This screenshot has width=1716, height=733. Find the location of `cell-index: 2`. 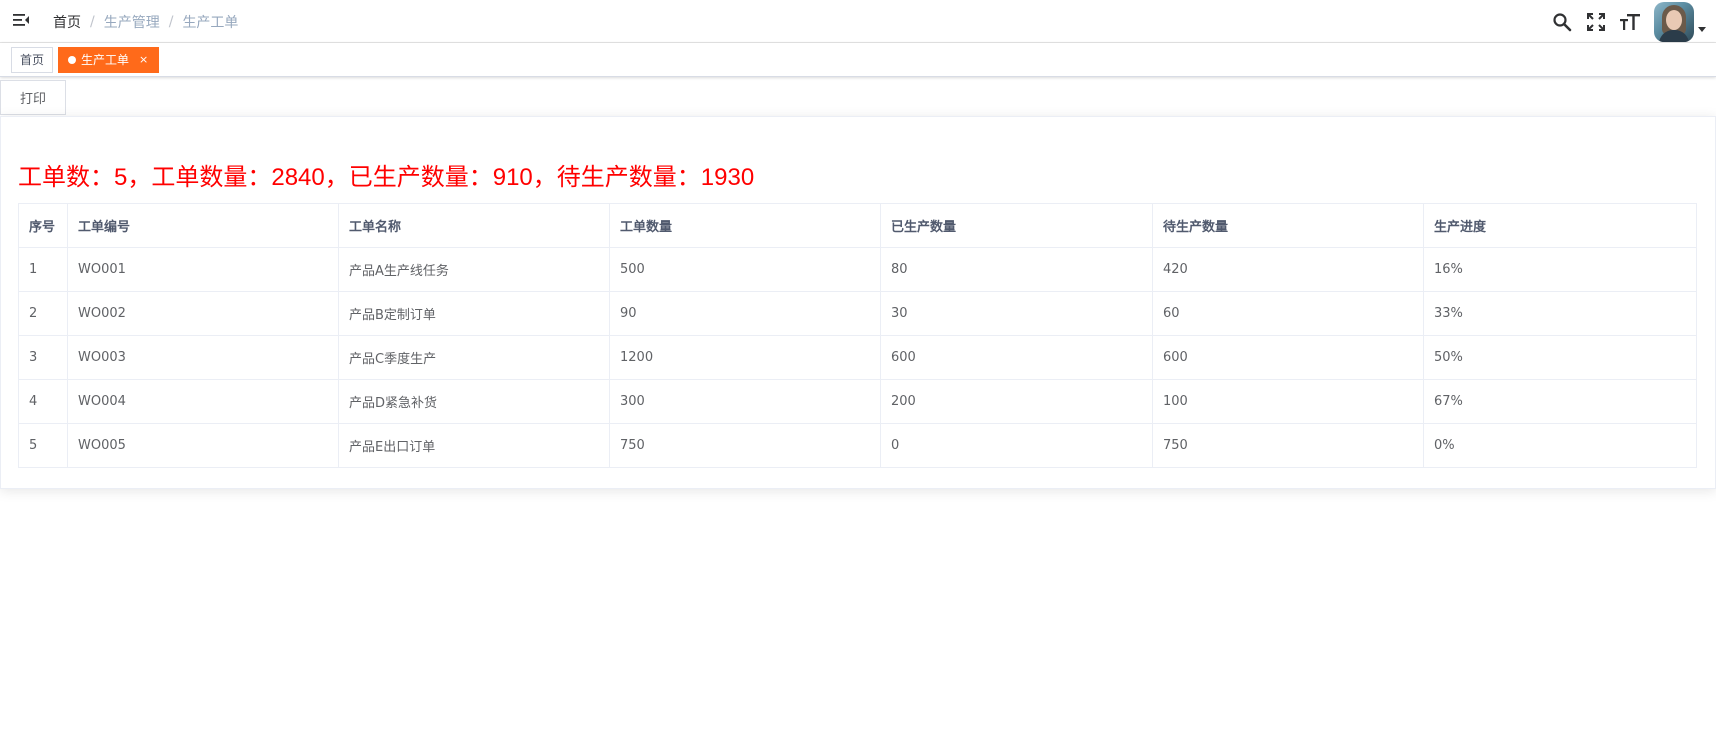

cell-index: 2 is located at coordinates (43, 313).